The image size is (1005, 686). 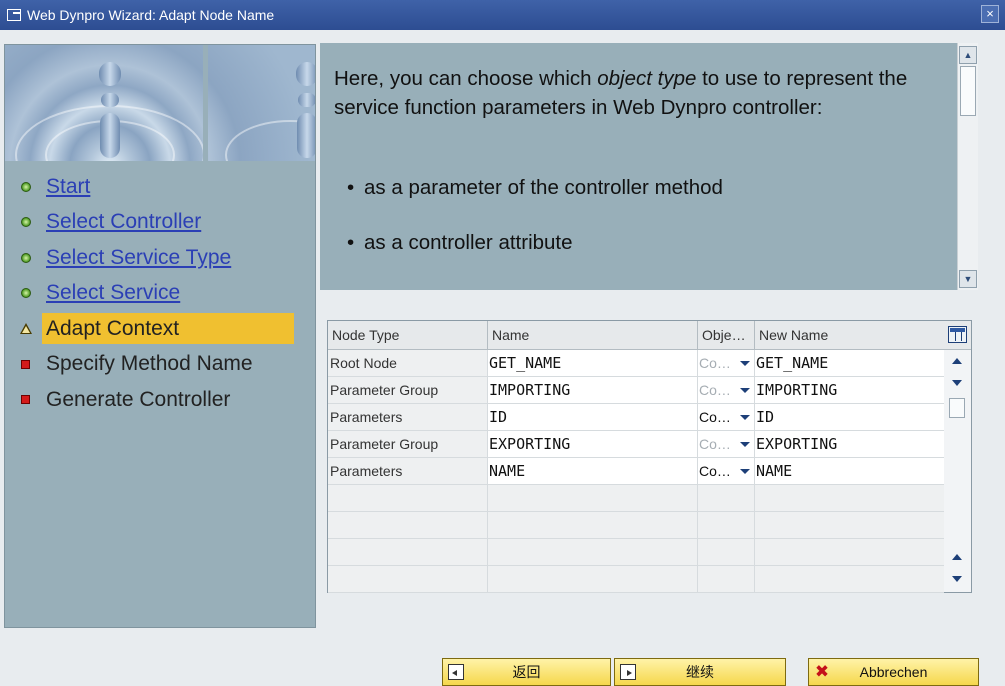 What do you see at coordinates (160, 187) in the screenshot?
I see `step-start: Start` at bounding box center [160, 187].